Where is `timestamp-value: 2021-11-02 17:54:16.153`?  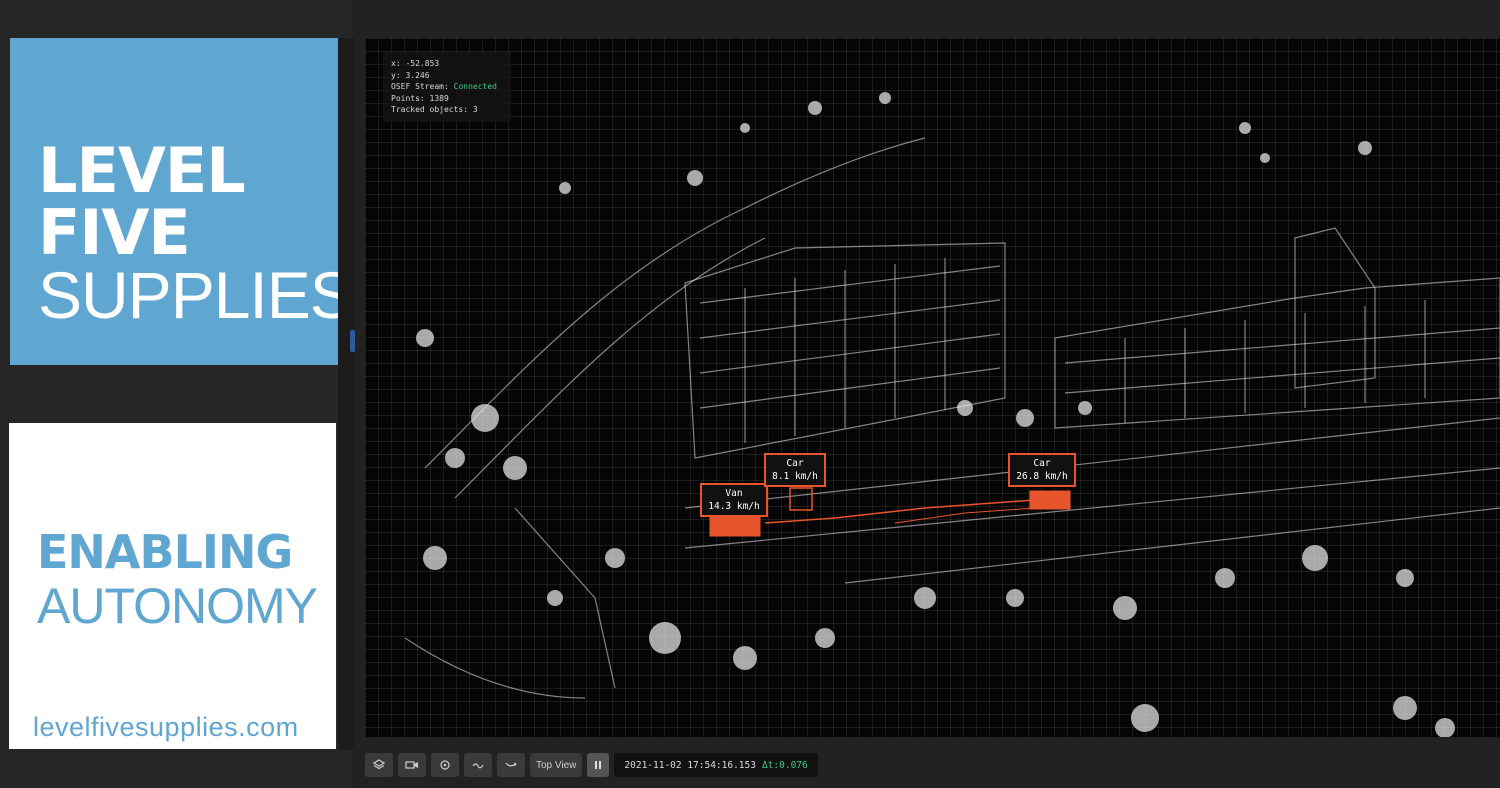 timestamp-value: 2021-11-02 17:54:16.153 is located at coordinates (690, 765).